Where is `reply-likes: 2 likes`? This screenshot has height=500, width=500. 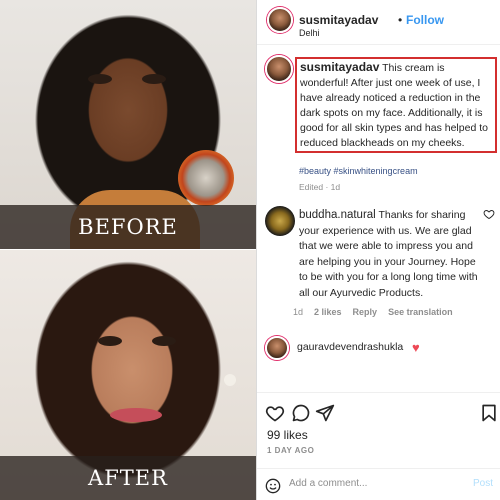 reply-likes: 2 likes is located at coordinates (328, 312).